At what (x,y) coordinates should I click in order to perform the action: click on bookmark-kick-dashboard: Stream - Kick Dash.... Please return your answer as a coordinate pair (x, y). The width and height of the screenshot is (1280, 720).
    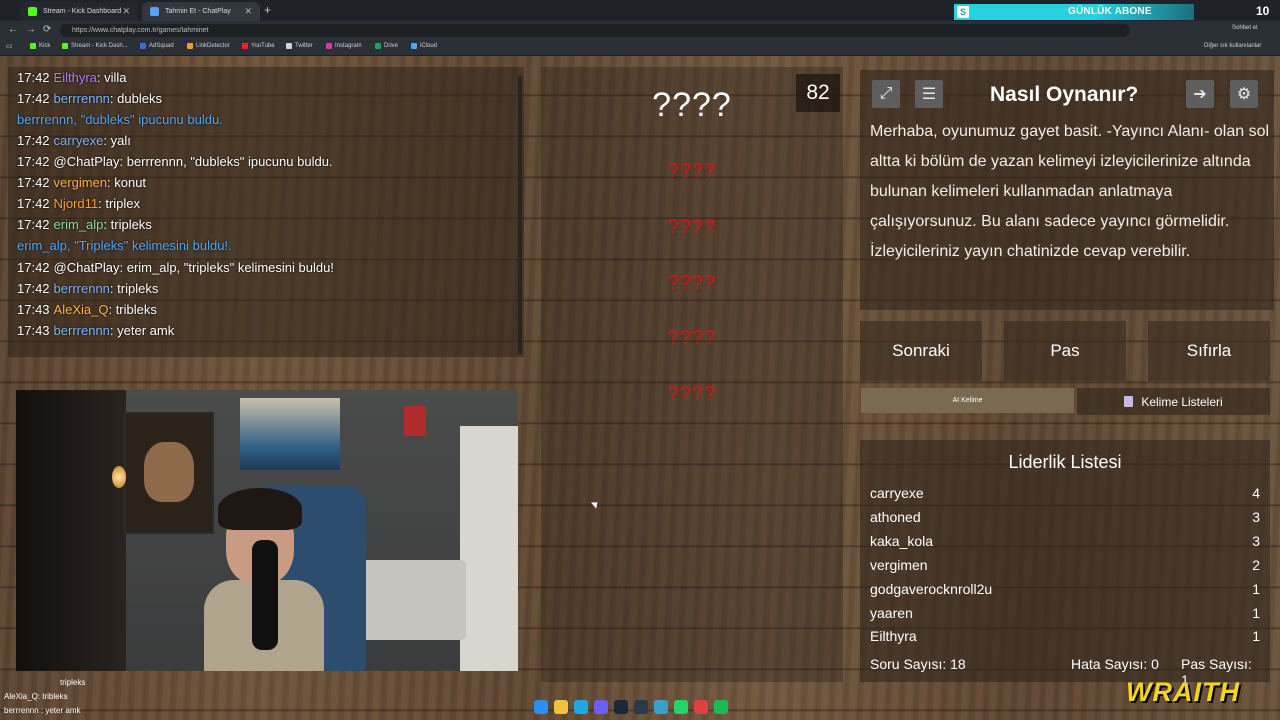
    Looking at the image, I should click on (95, 46).